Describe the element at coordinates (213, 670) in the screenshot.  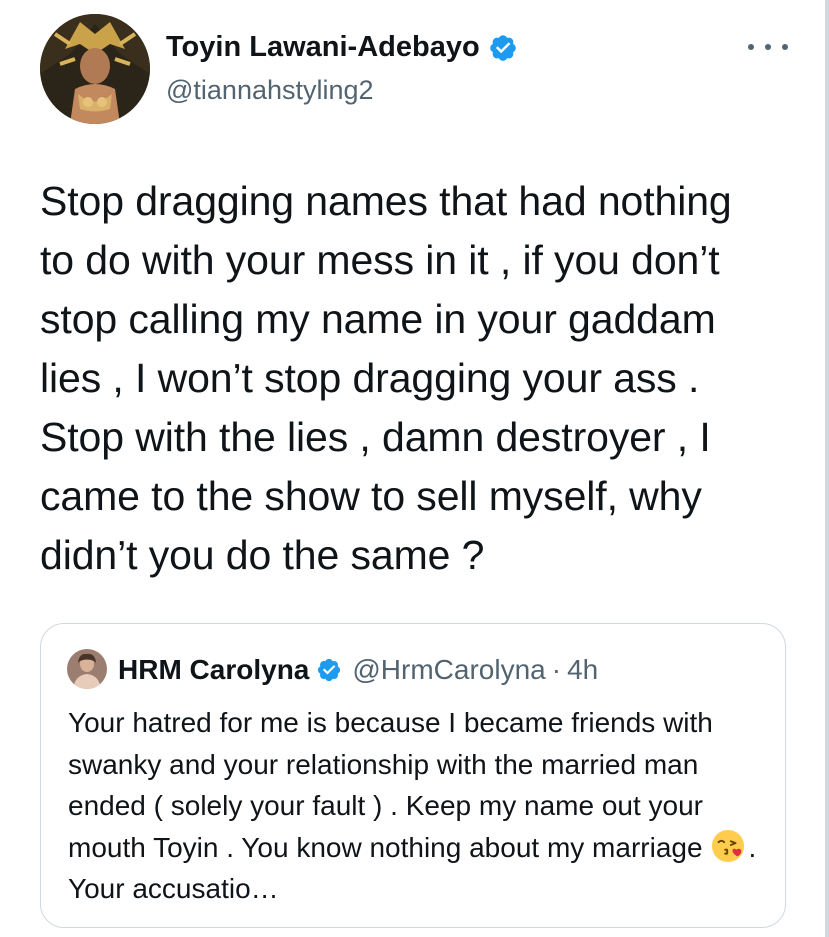
I see `quoted-author-display-name: HRM Carolyna` at that location.